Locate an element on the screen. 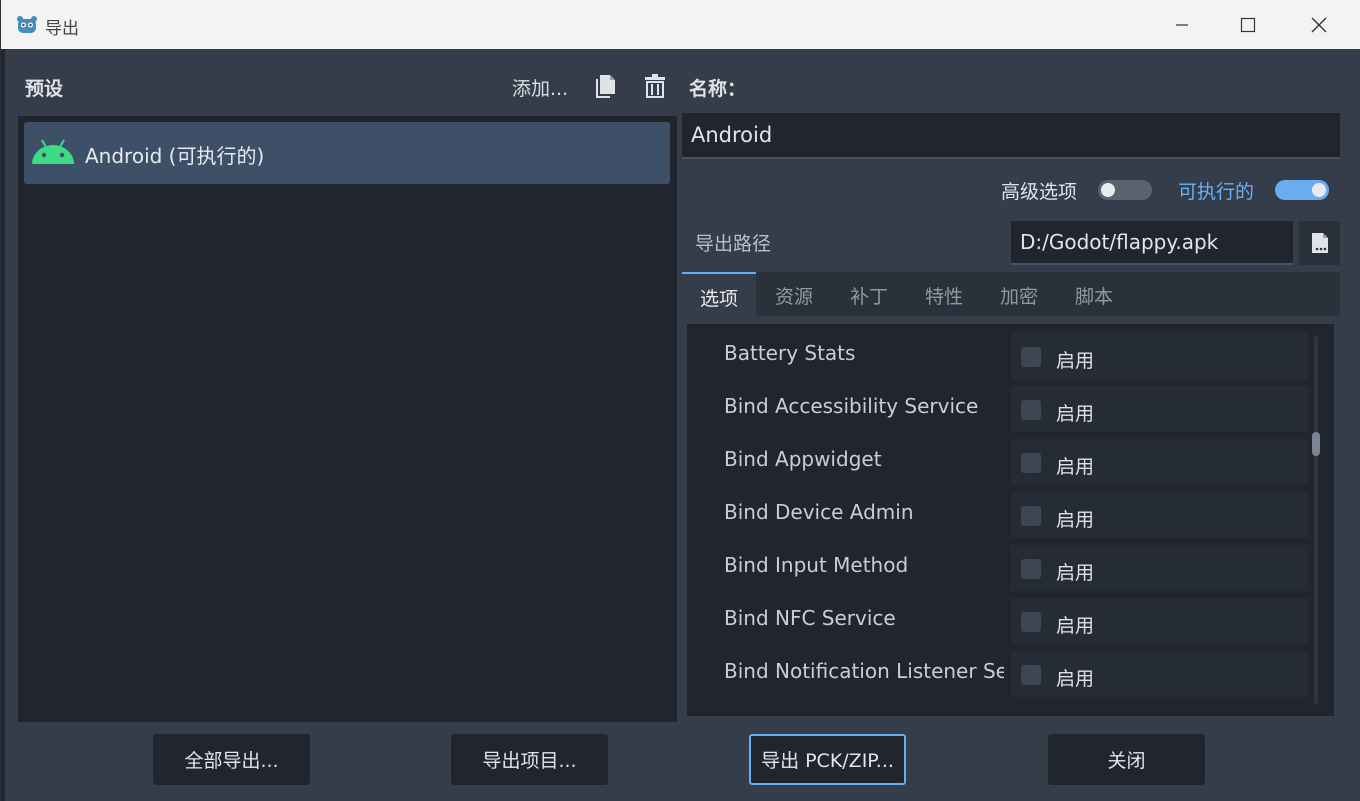 This screenshot has width=1360, height=801. option-row: Bind Input Method 启用 is located at coordinates (999, 565).